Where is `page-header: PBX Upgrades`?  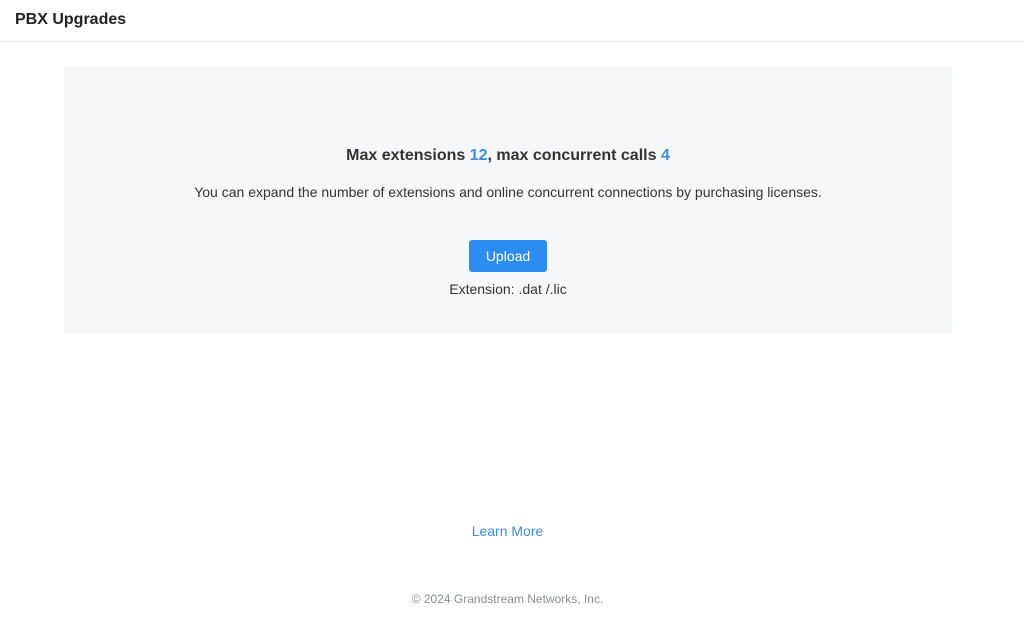
page-header: PBX Upgrades is located at coordinates (512, 21).